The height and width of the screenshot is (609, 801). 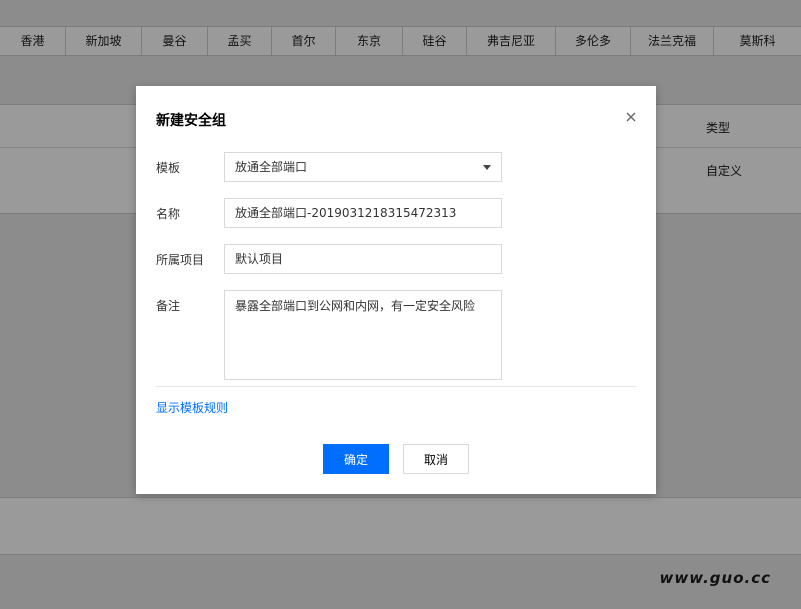 I want to click on region-tab-frankfurt: 法兰克福, so click(x=672, y=41).